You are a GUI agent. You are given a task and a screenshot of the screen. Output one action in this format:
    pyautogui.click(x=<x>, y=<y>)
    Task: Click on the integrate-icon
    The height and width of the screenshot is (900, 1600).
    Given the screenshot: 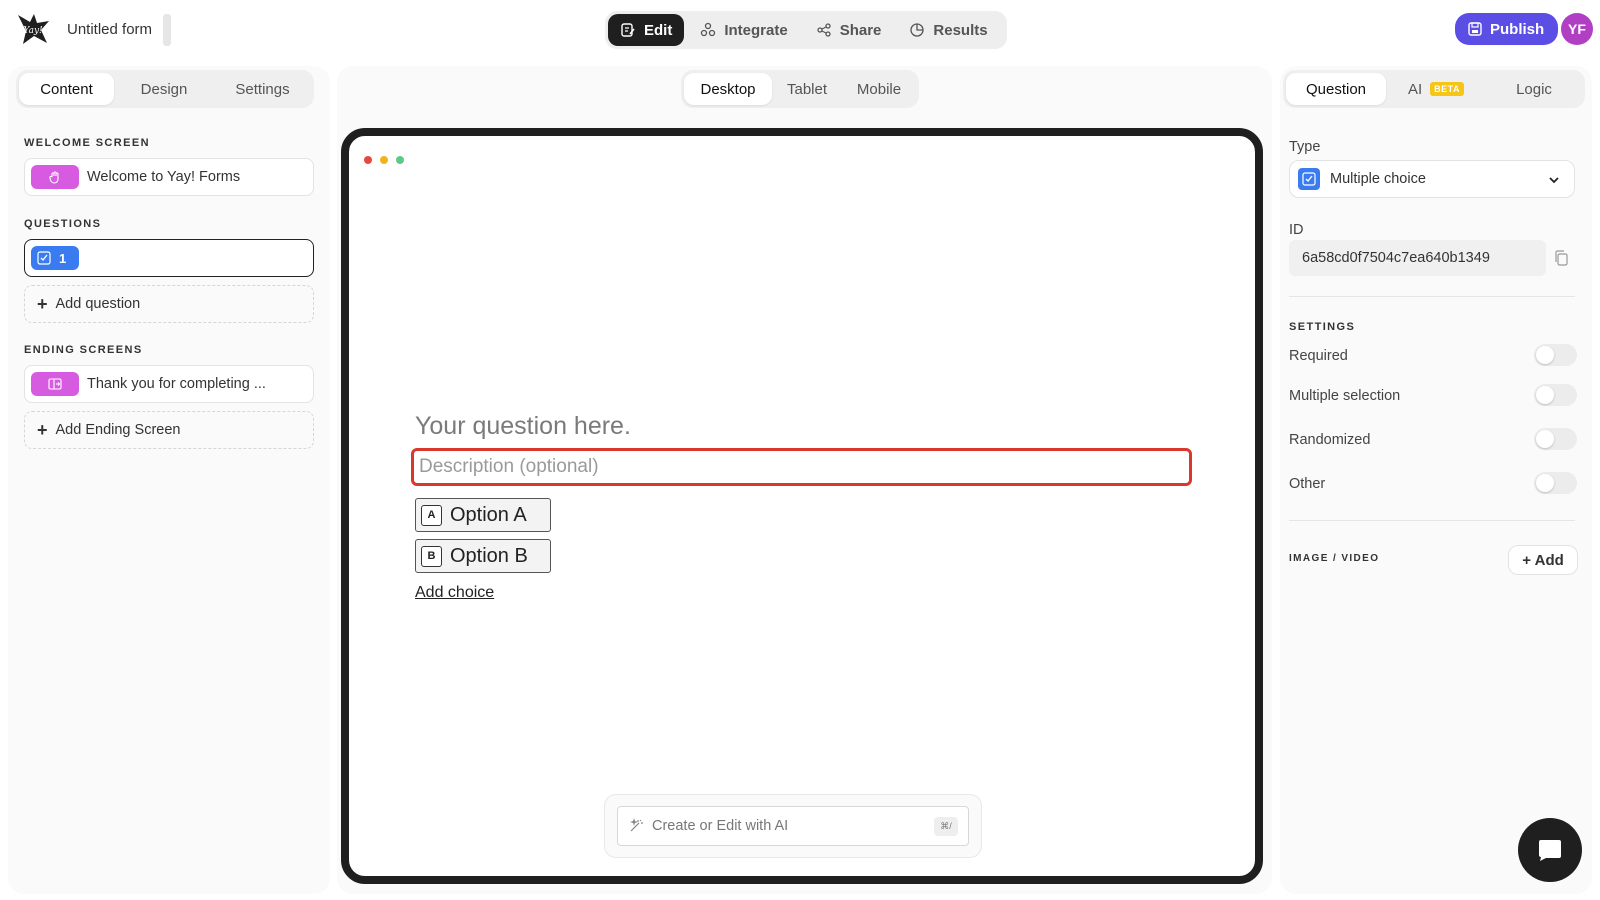 What is the action you would take?
    pyautogui.click(x=708, y=29)
    